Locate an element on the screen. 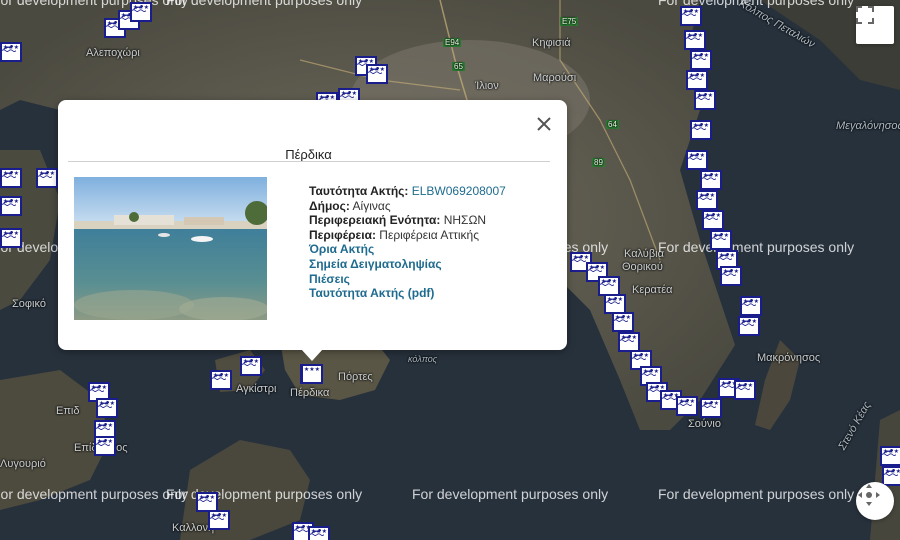  region-value: Περιφέρεια Αττικής is located at coordinates (429, 234).